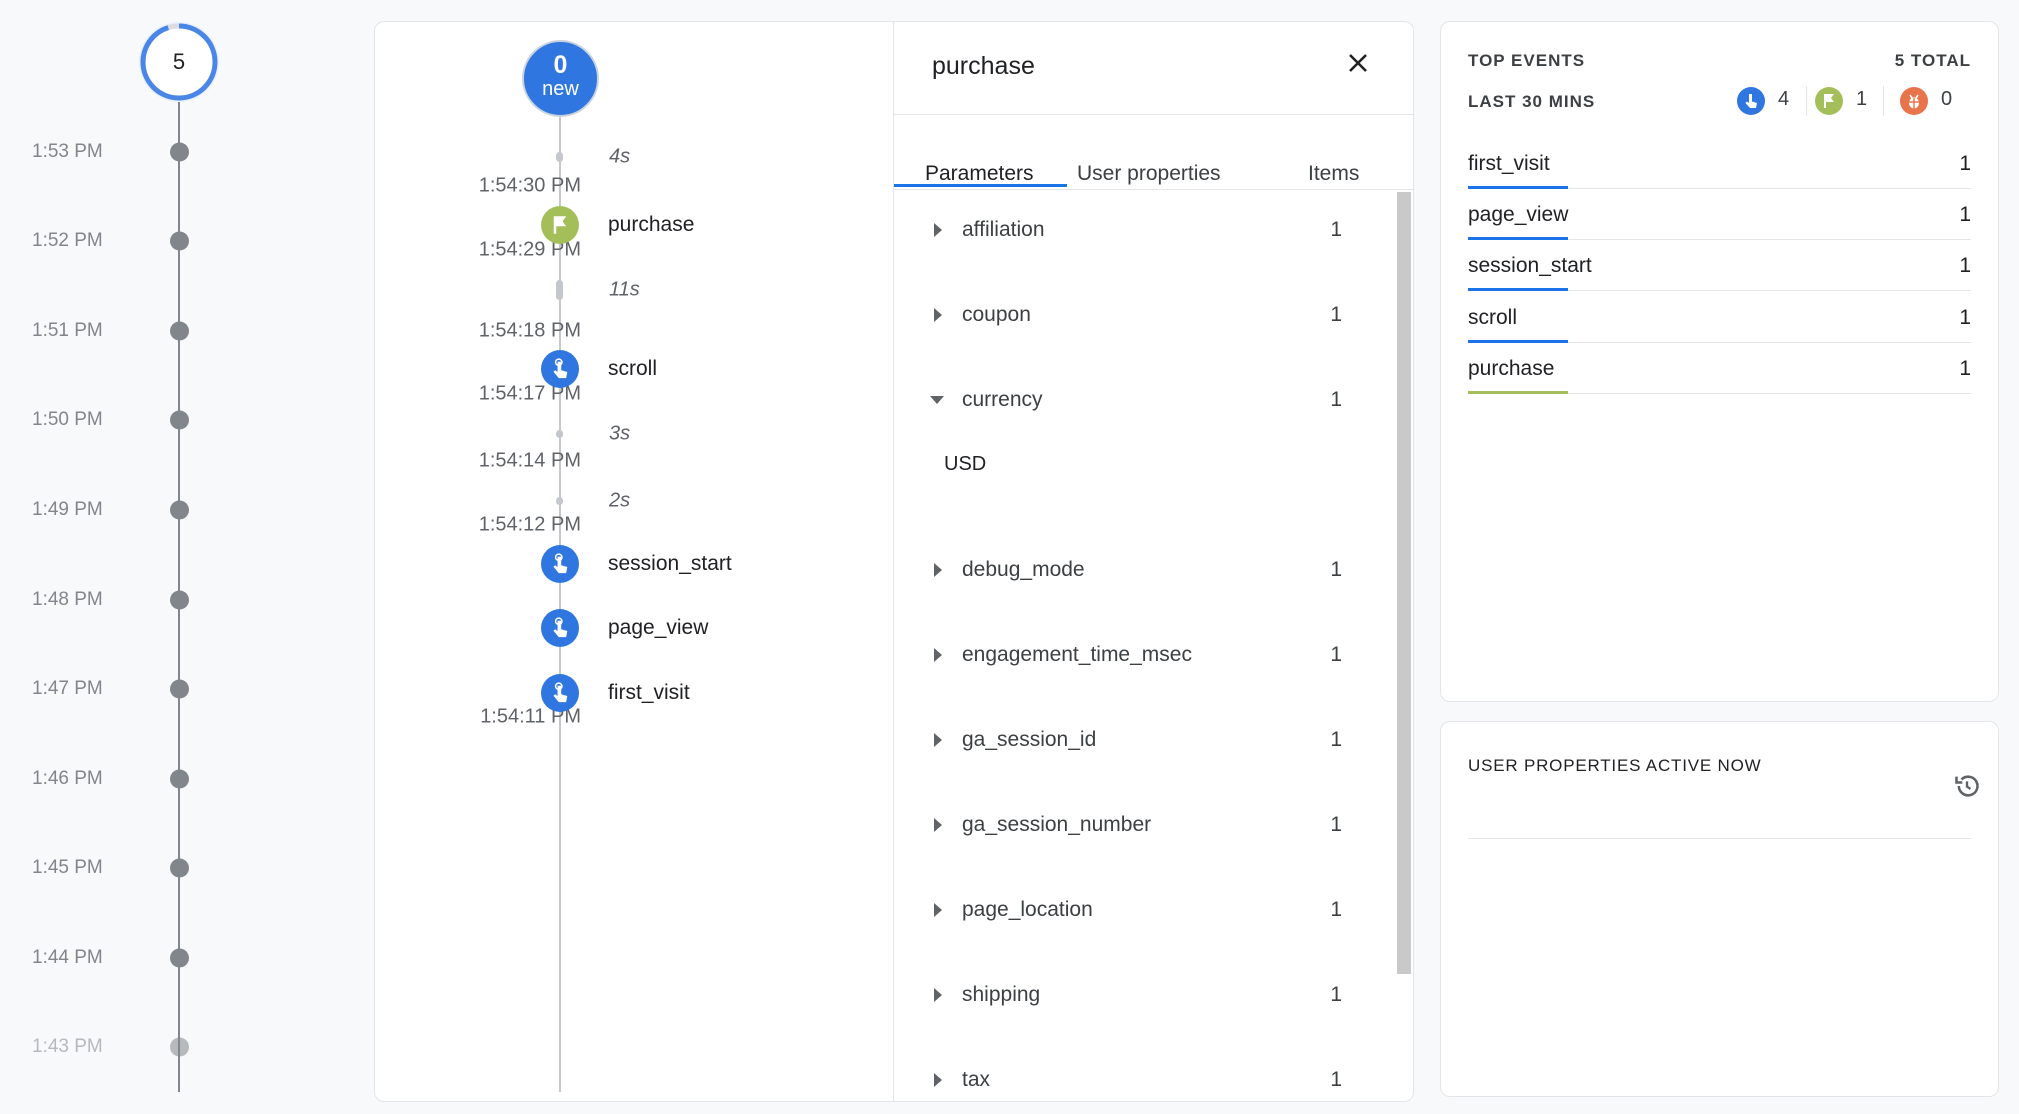 Image resolution: width=2019 pixels, height=1114 pixels. Describe the element at coordinates (620, 433) in the screenshot. I see `gap-duration: 3s` at that location.